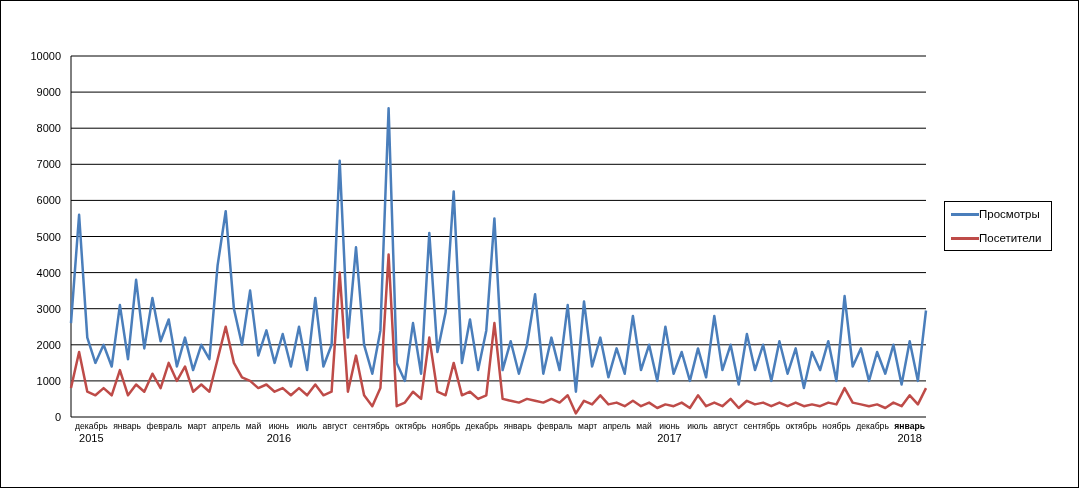  What do you see at coordinates (48, 272) in the screenshot?
I see `y-tick-label: 4000` at bounding box center [48, 272].